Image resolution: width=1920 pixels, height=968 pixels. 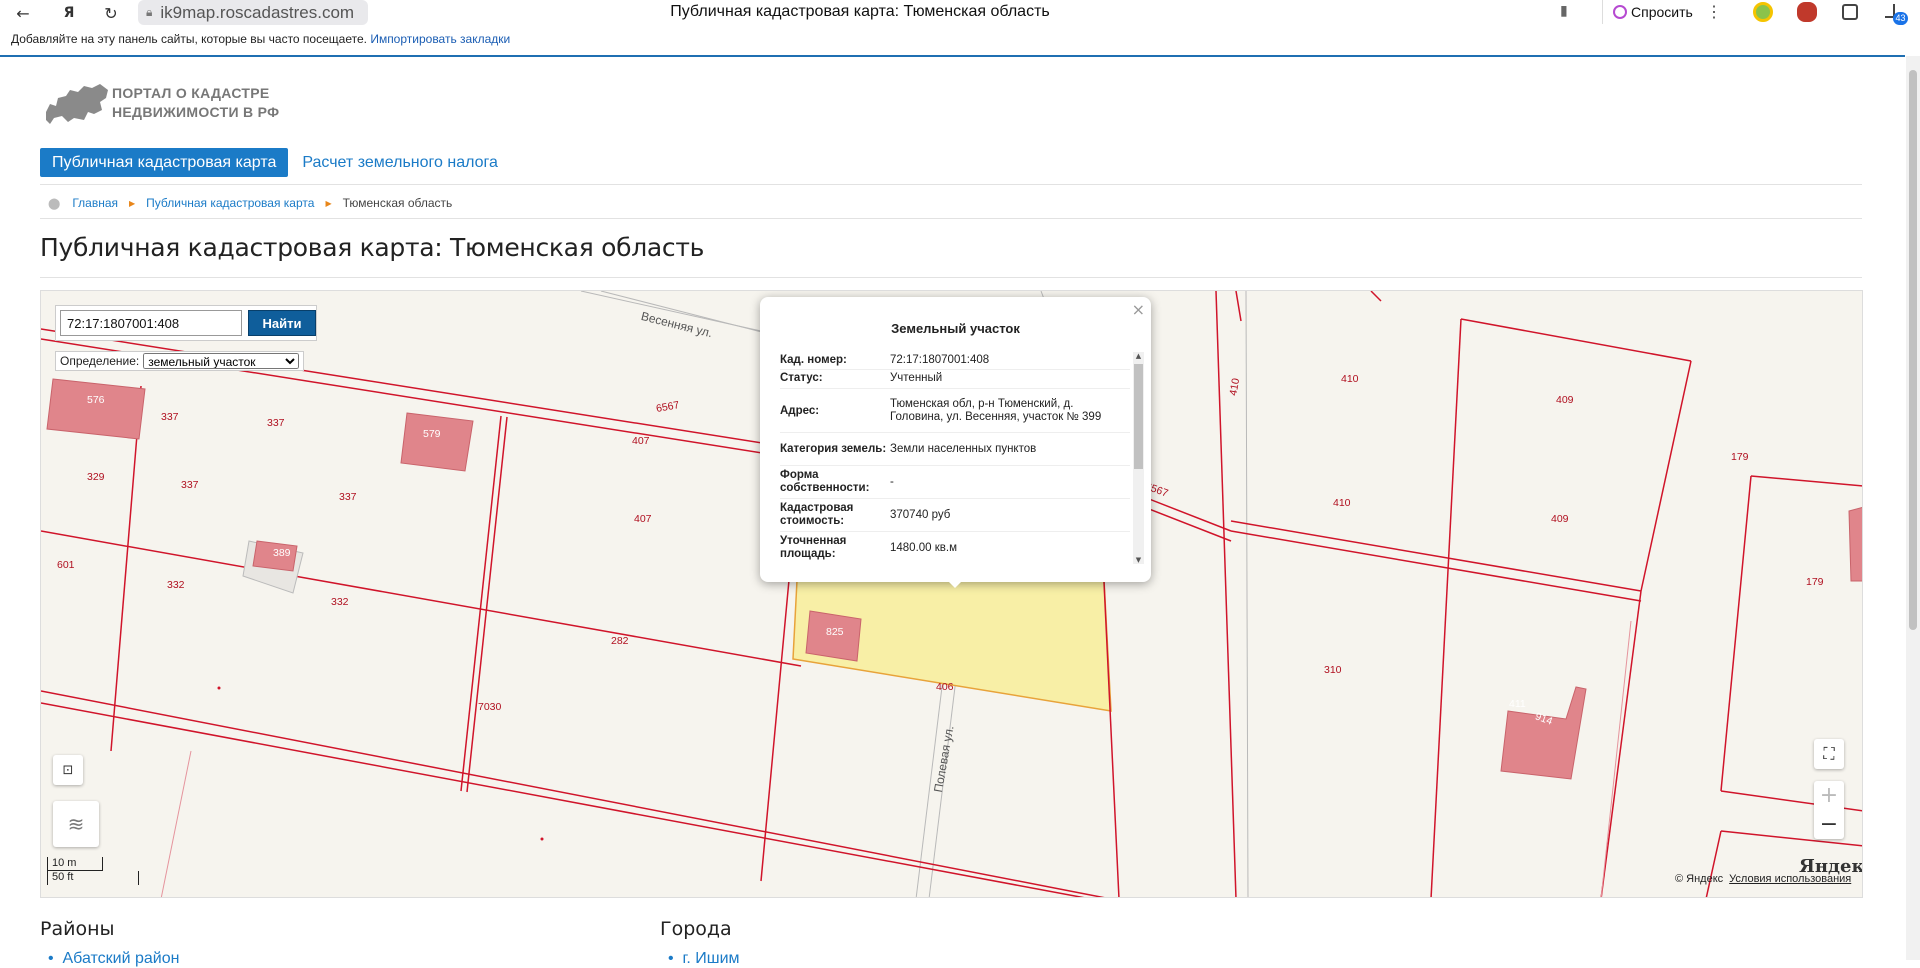 What do you see at coordinates (230, 203) in the screenshot?
I see `breadcrumb-map: Публичная кадастровая карта` at bounding box center [230, 203].